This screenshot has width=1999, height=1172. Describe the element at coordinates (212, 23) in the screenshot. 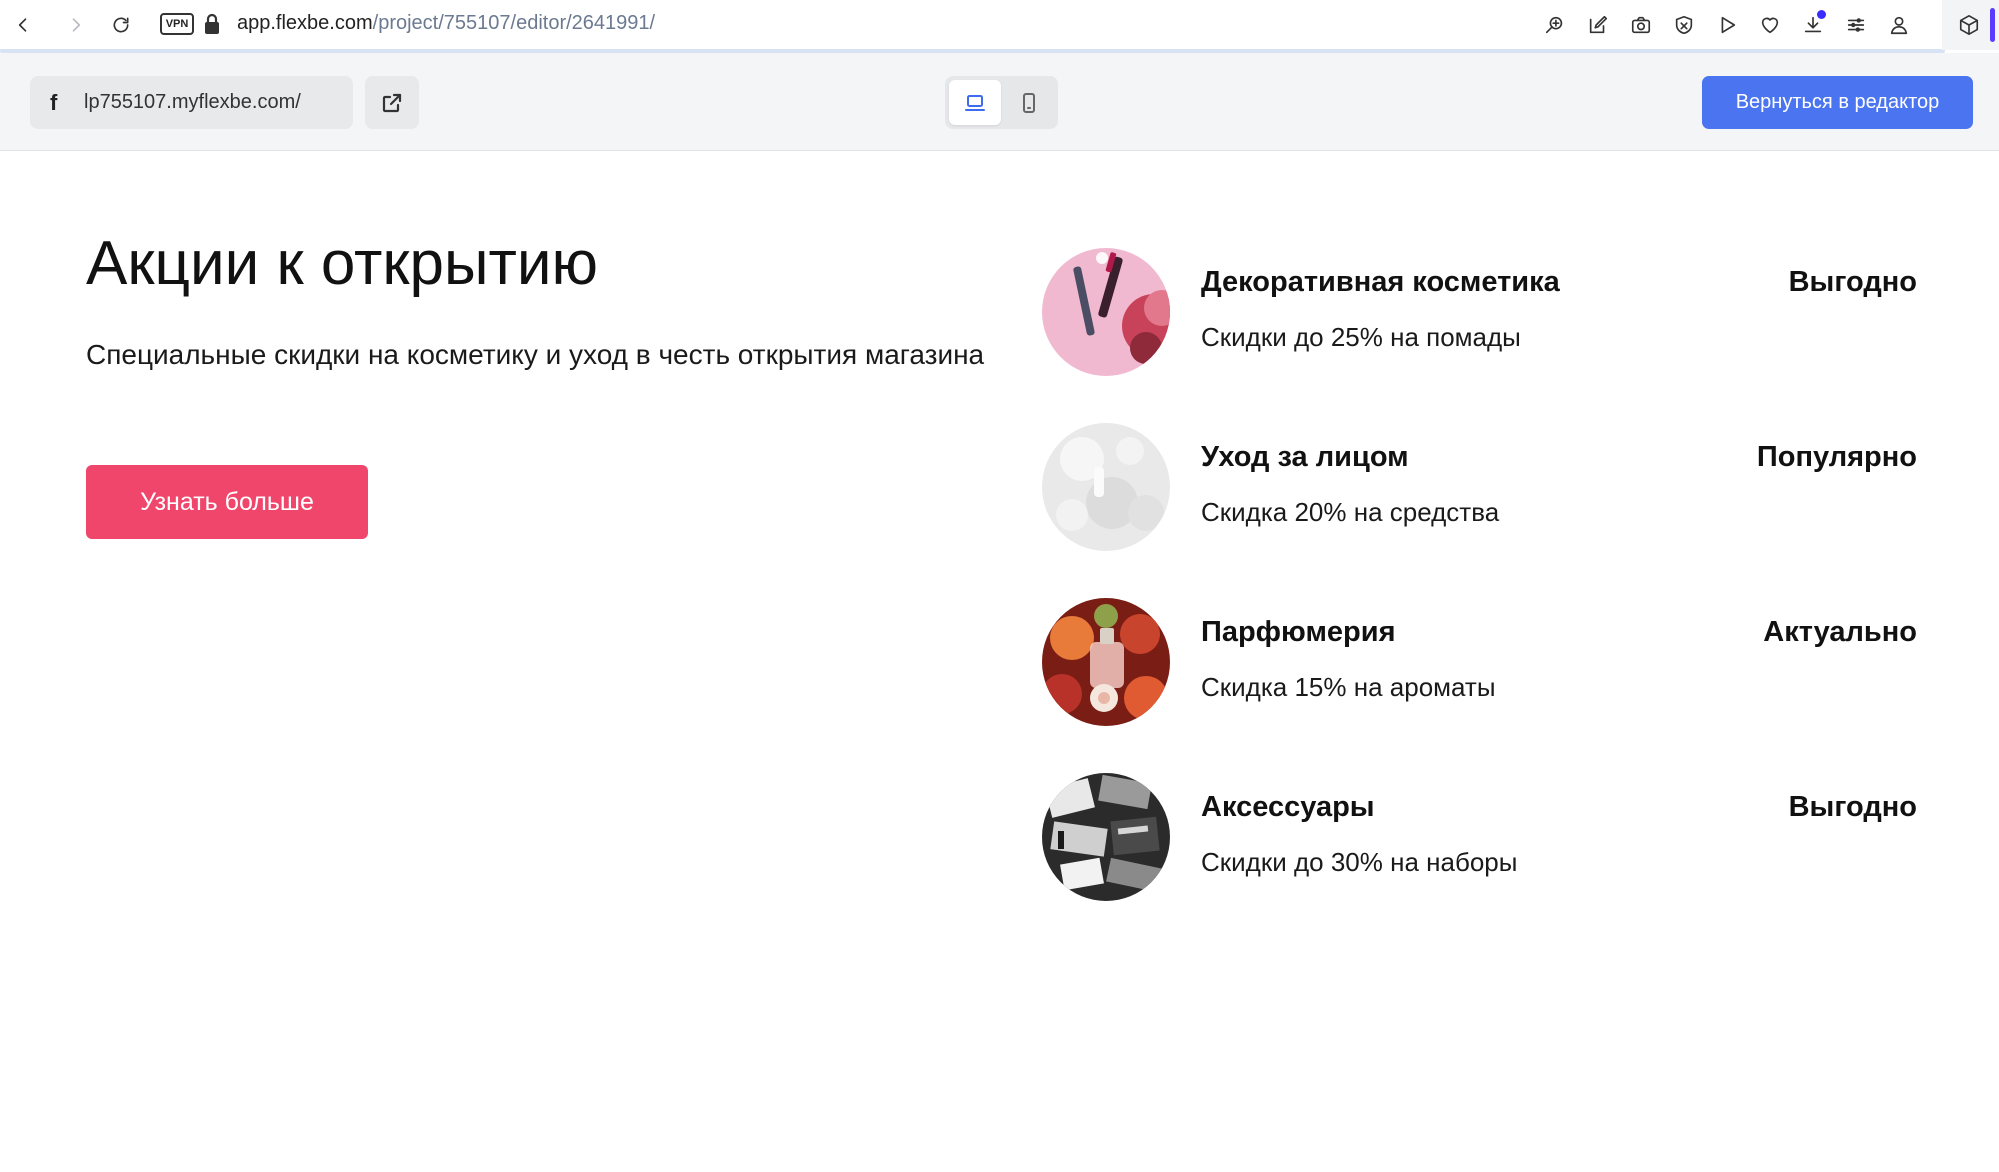

I see `lock-icon` at that location.